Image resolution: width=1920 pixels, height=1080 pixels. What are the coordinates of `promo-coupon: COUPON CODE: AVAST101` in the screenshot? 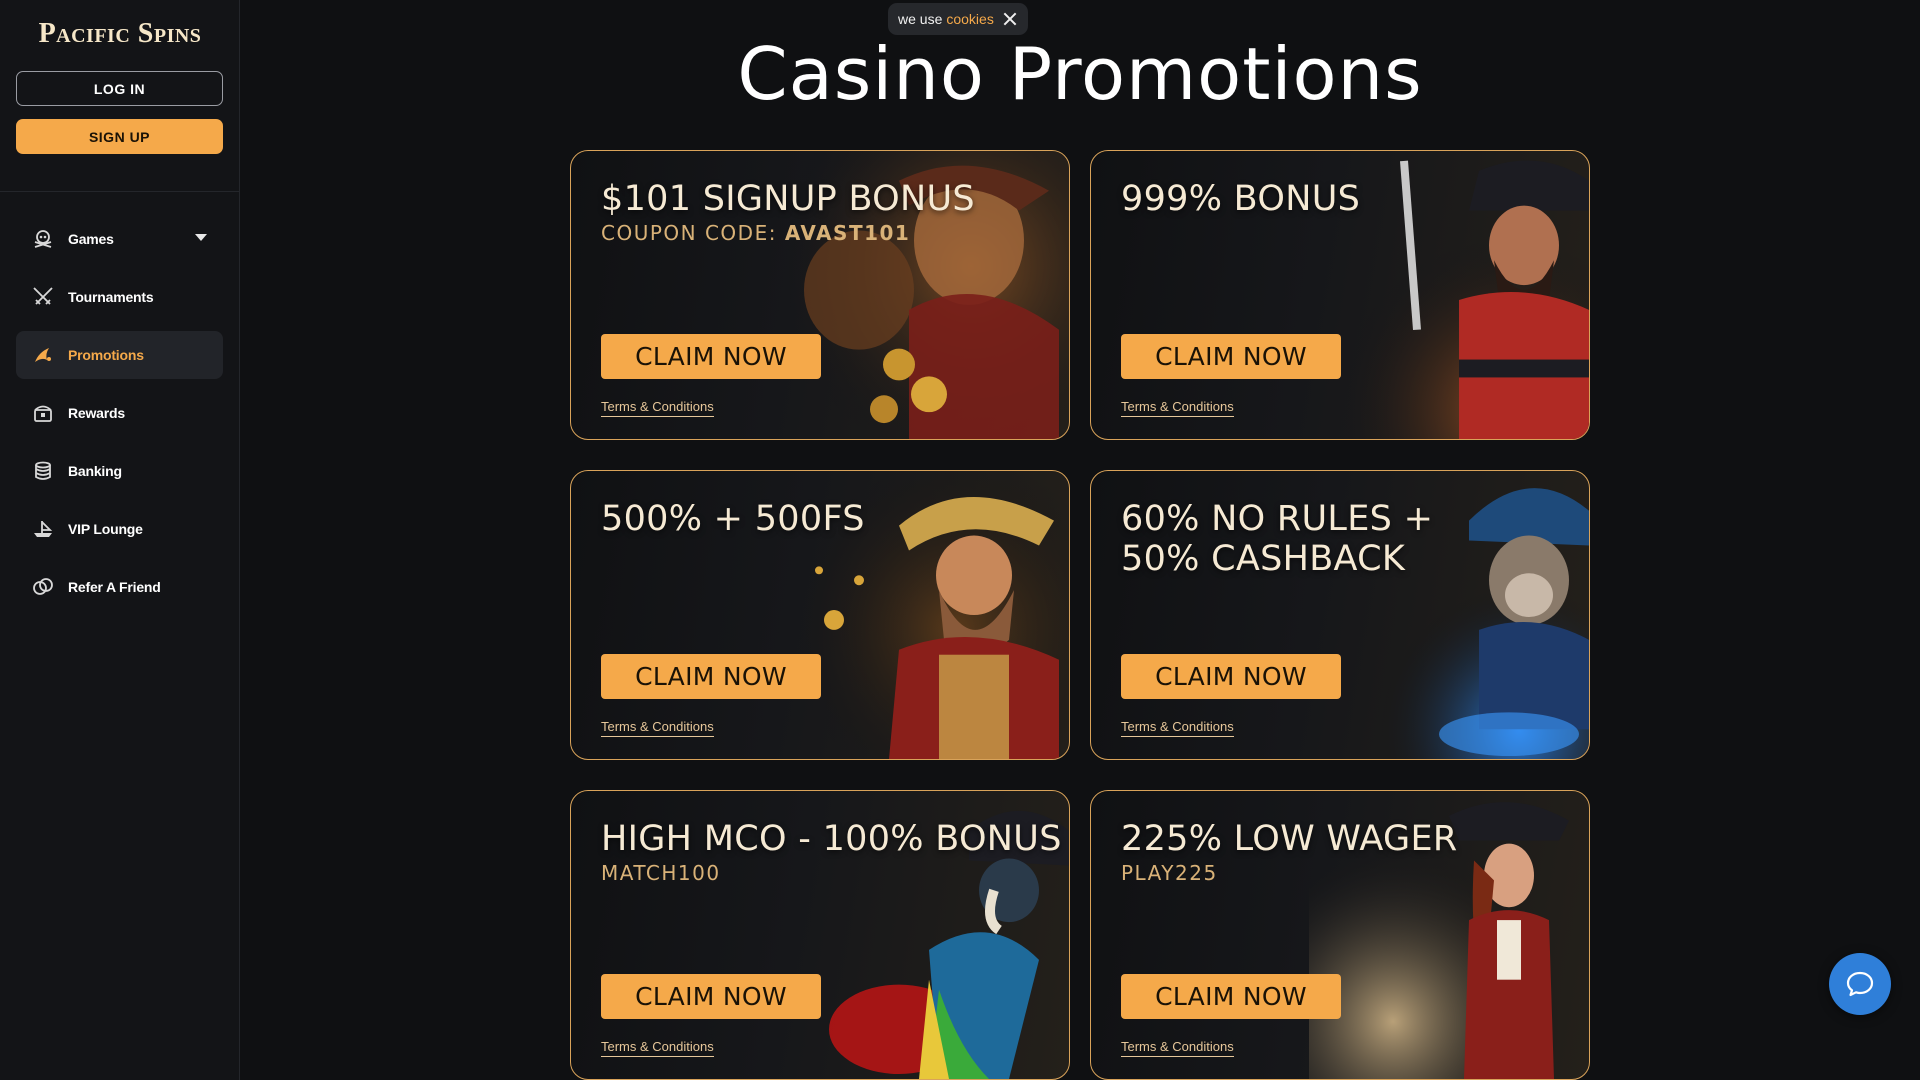 It's located at (755, 233).